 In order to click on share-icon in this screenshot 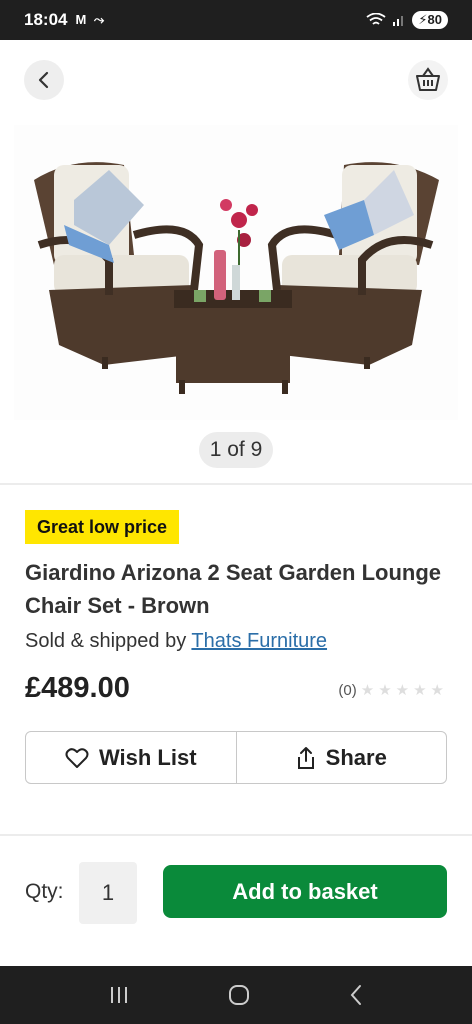, I will do `click(305, 757)`.